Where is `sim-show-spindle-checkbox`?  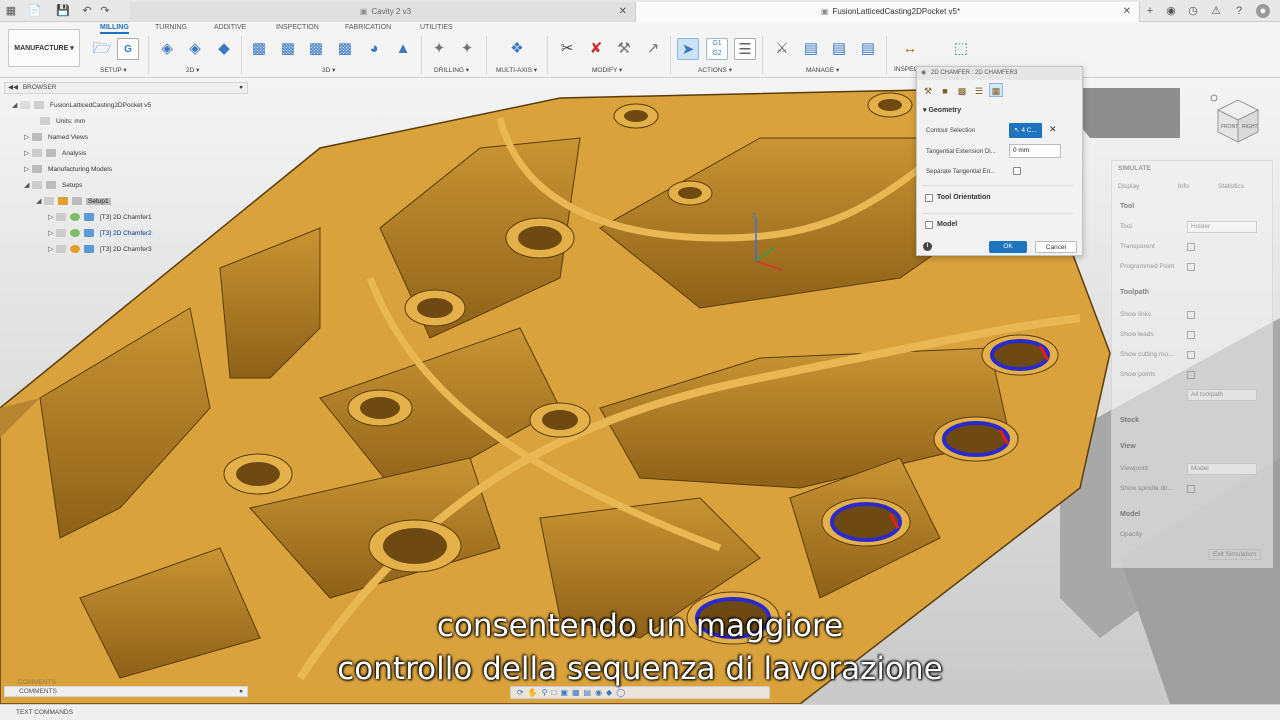
sim-show-spindle-checkbox is located at coordinates (1191, 489).